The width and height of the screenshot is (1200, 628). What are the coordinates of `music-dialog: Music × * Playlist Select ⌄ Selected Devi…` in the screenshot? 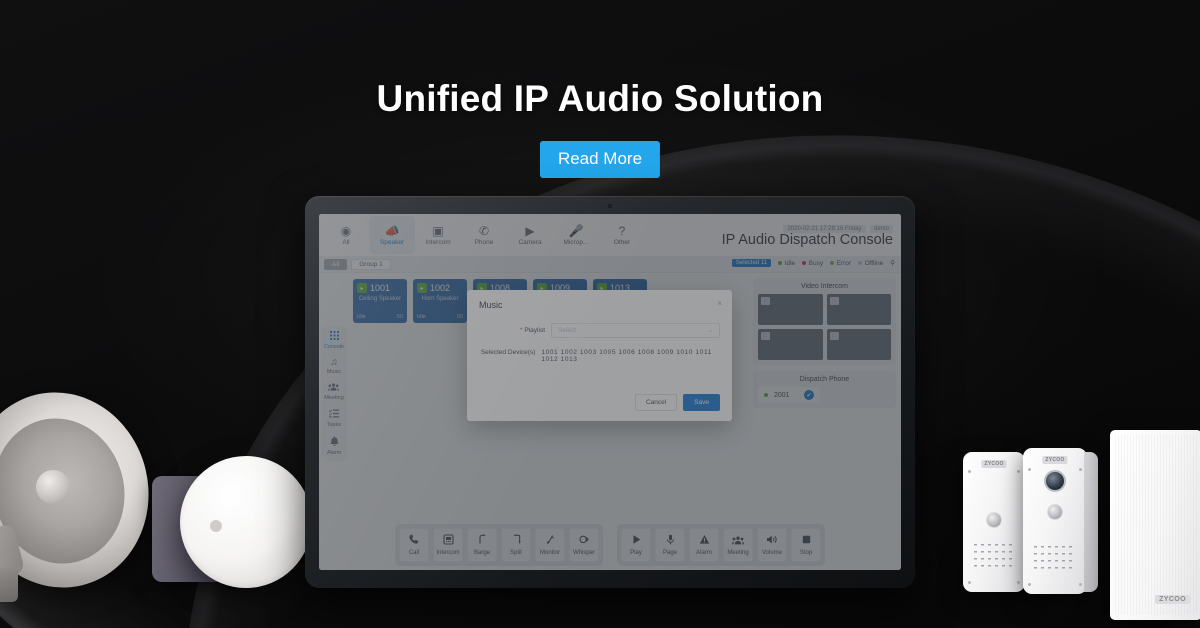 It's located at (599, 355).